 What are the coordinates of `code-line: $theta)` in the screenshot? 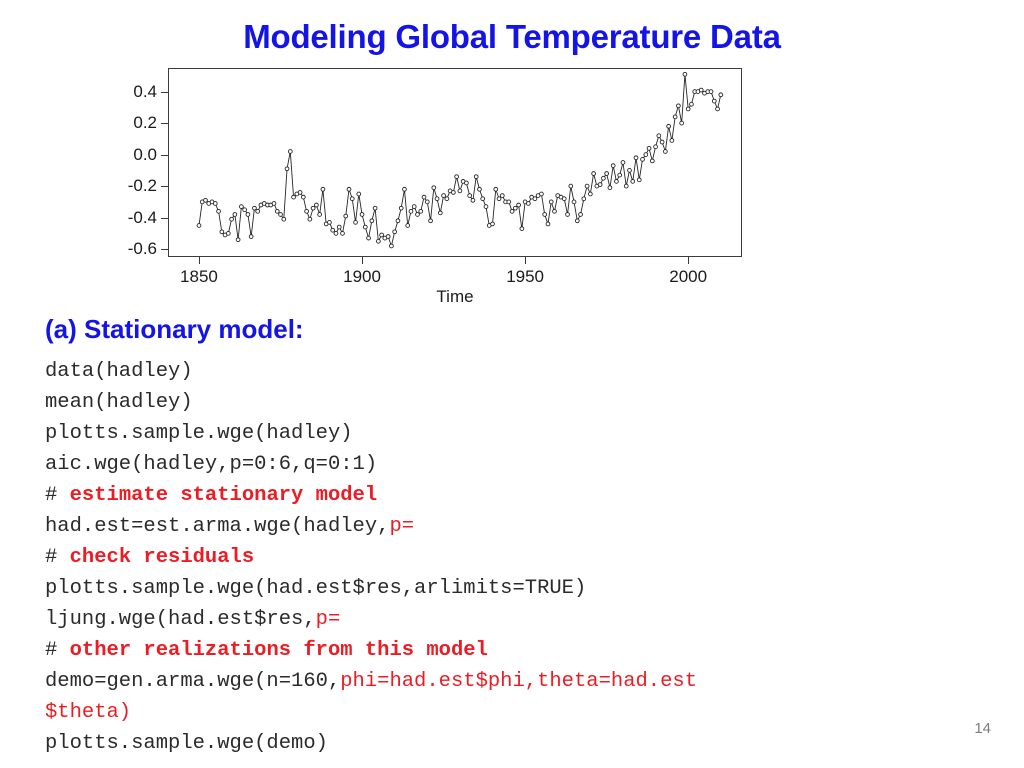 It's located at (520, 712).